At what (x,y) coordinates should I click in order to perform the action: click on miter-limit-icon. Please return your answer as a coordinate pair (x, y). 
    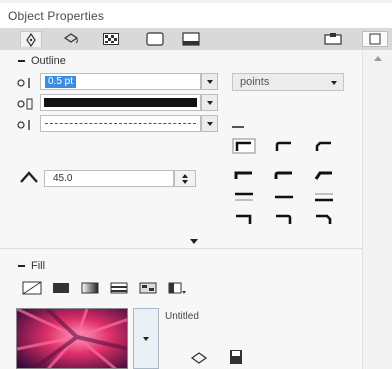
    Looking at the image, I should click on (29, 177).